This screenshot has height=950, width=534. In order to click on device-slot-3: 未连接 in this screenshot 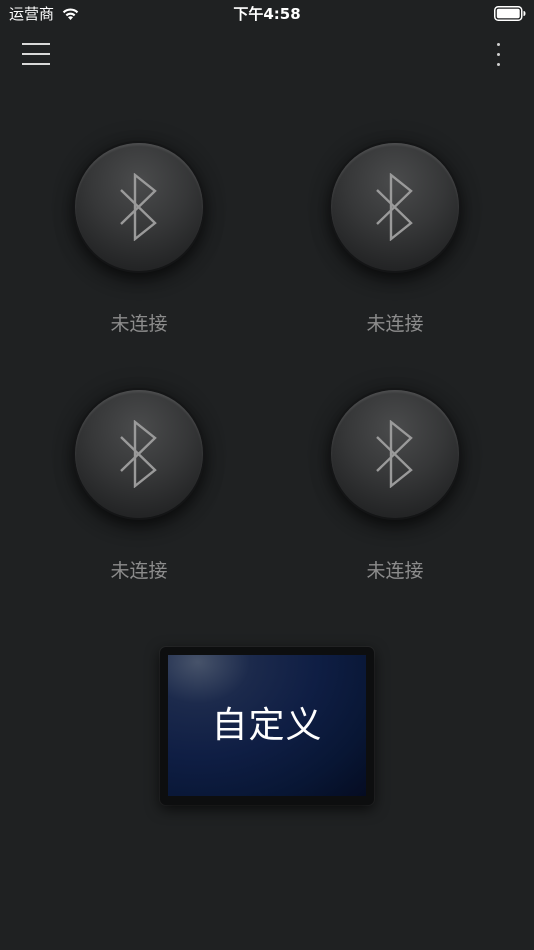, I will do `click(139, 495)`.